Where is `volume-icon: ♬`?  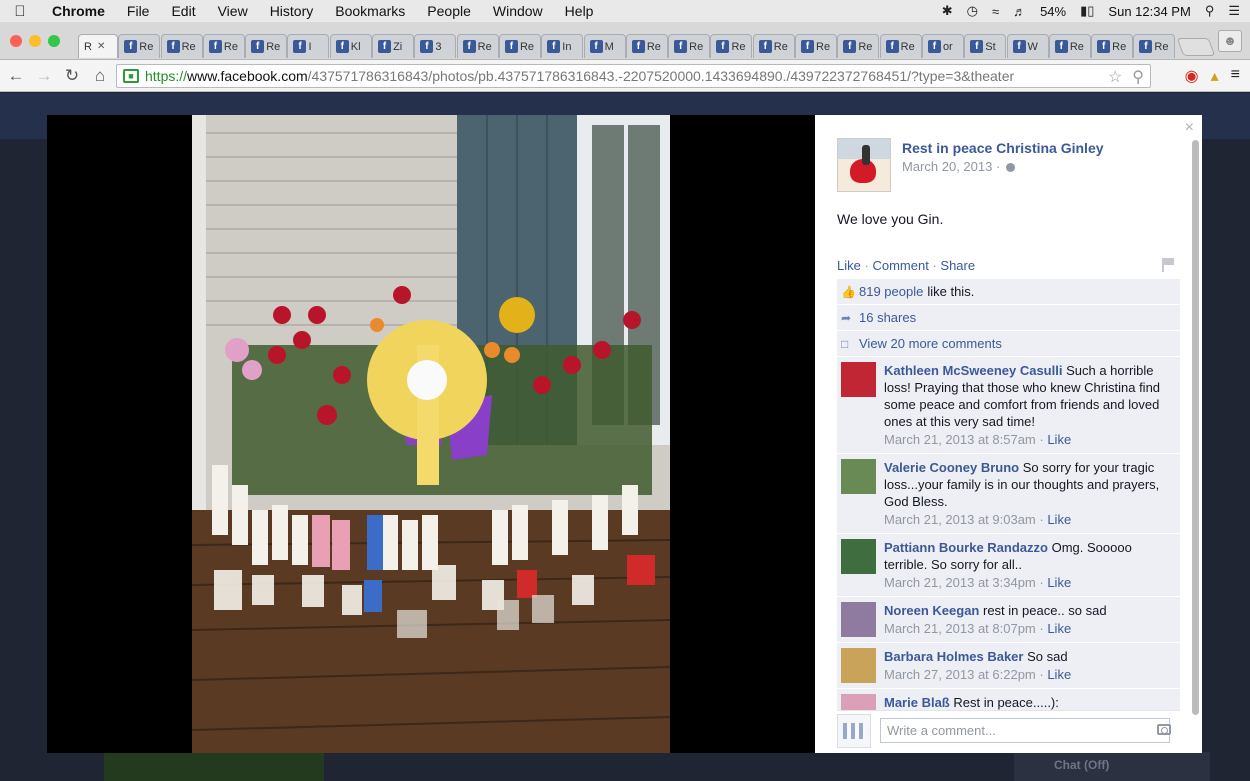 volume-icon: ♬ is located at coordinates (1019, 11).